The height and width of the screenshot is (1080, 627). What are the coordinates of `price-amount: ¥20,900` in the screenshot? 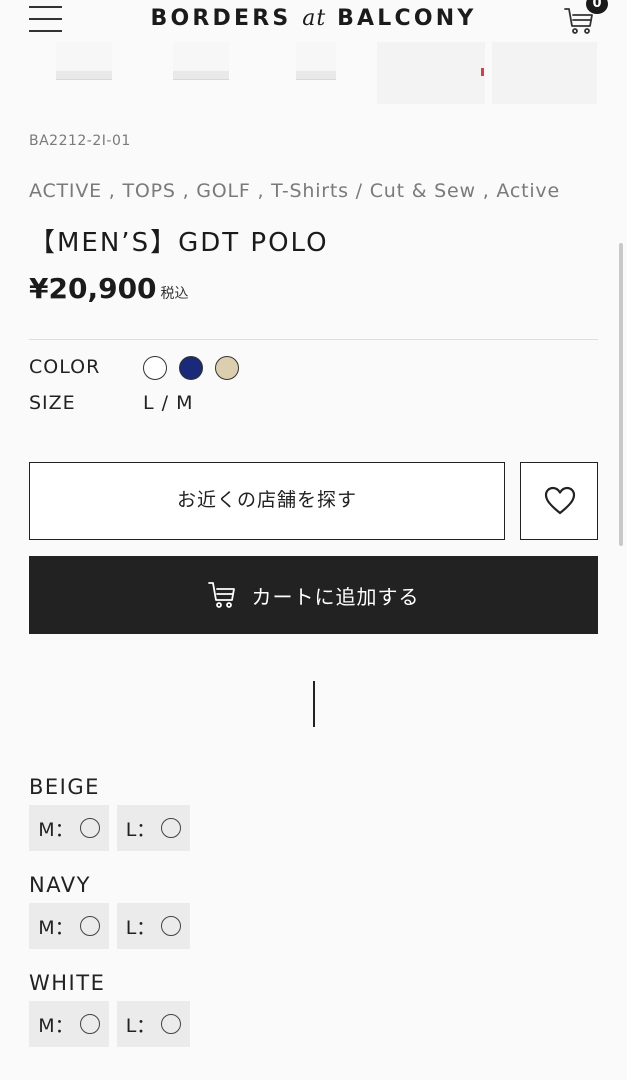 It's located at (93, 288).